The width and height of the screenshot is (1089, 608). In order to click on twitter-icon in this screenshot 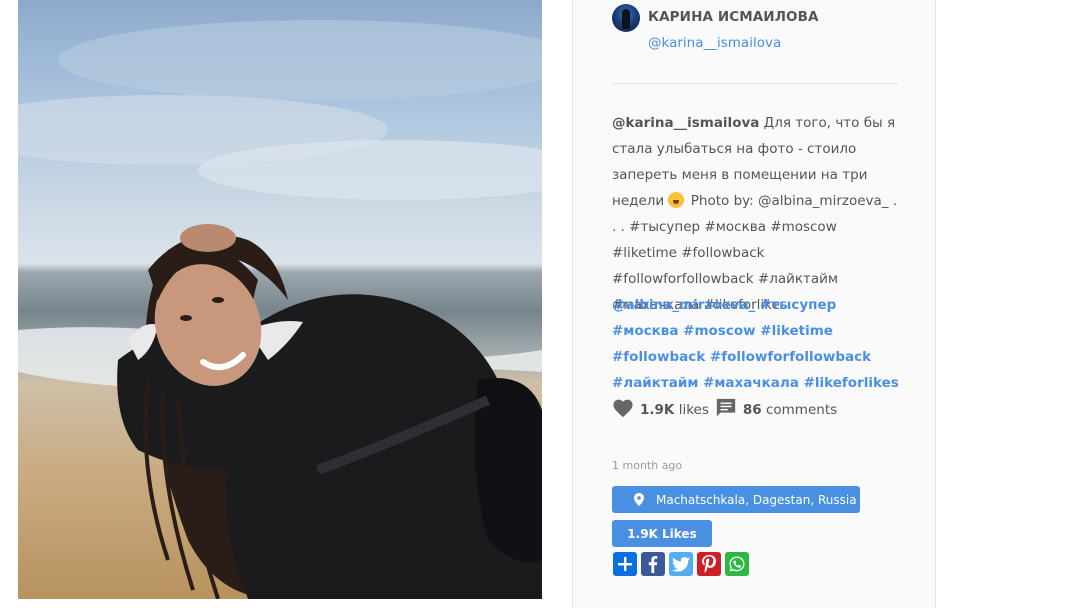, I will do `click(681, 564)`.